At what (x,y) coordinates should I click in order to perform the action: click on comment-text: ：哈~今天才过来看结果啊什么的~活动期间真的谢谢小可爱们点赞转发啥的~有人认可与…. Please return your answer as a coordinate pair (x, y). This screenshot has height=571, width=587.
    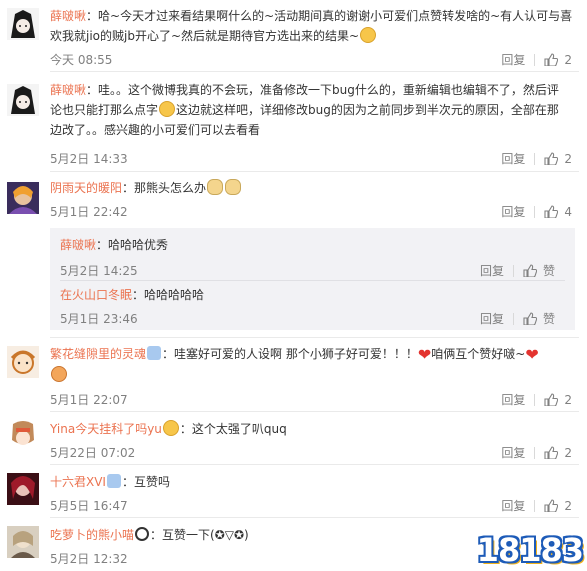
    Looking at the image, I should click on (329, 16).